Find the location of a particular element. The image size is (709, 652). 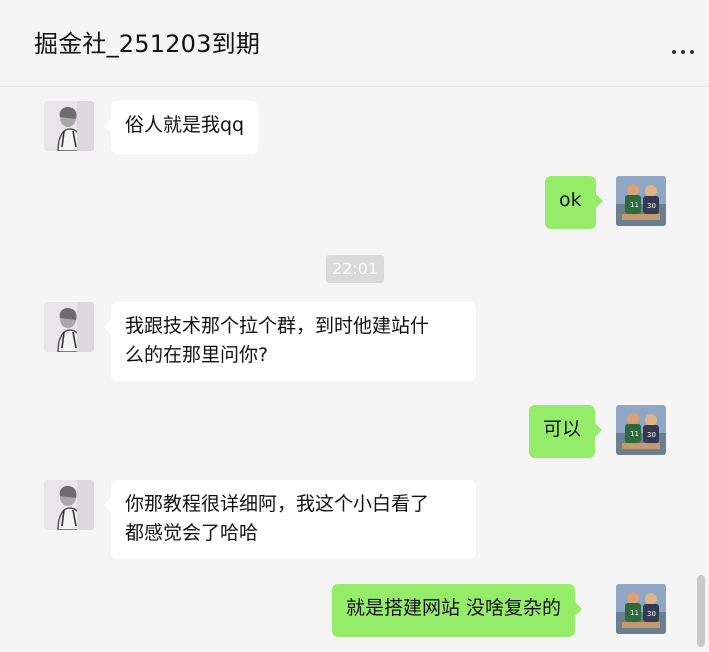

message-text-line: 都感觉会了哈哈 is located at coordinates (192, 533).